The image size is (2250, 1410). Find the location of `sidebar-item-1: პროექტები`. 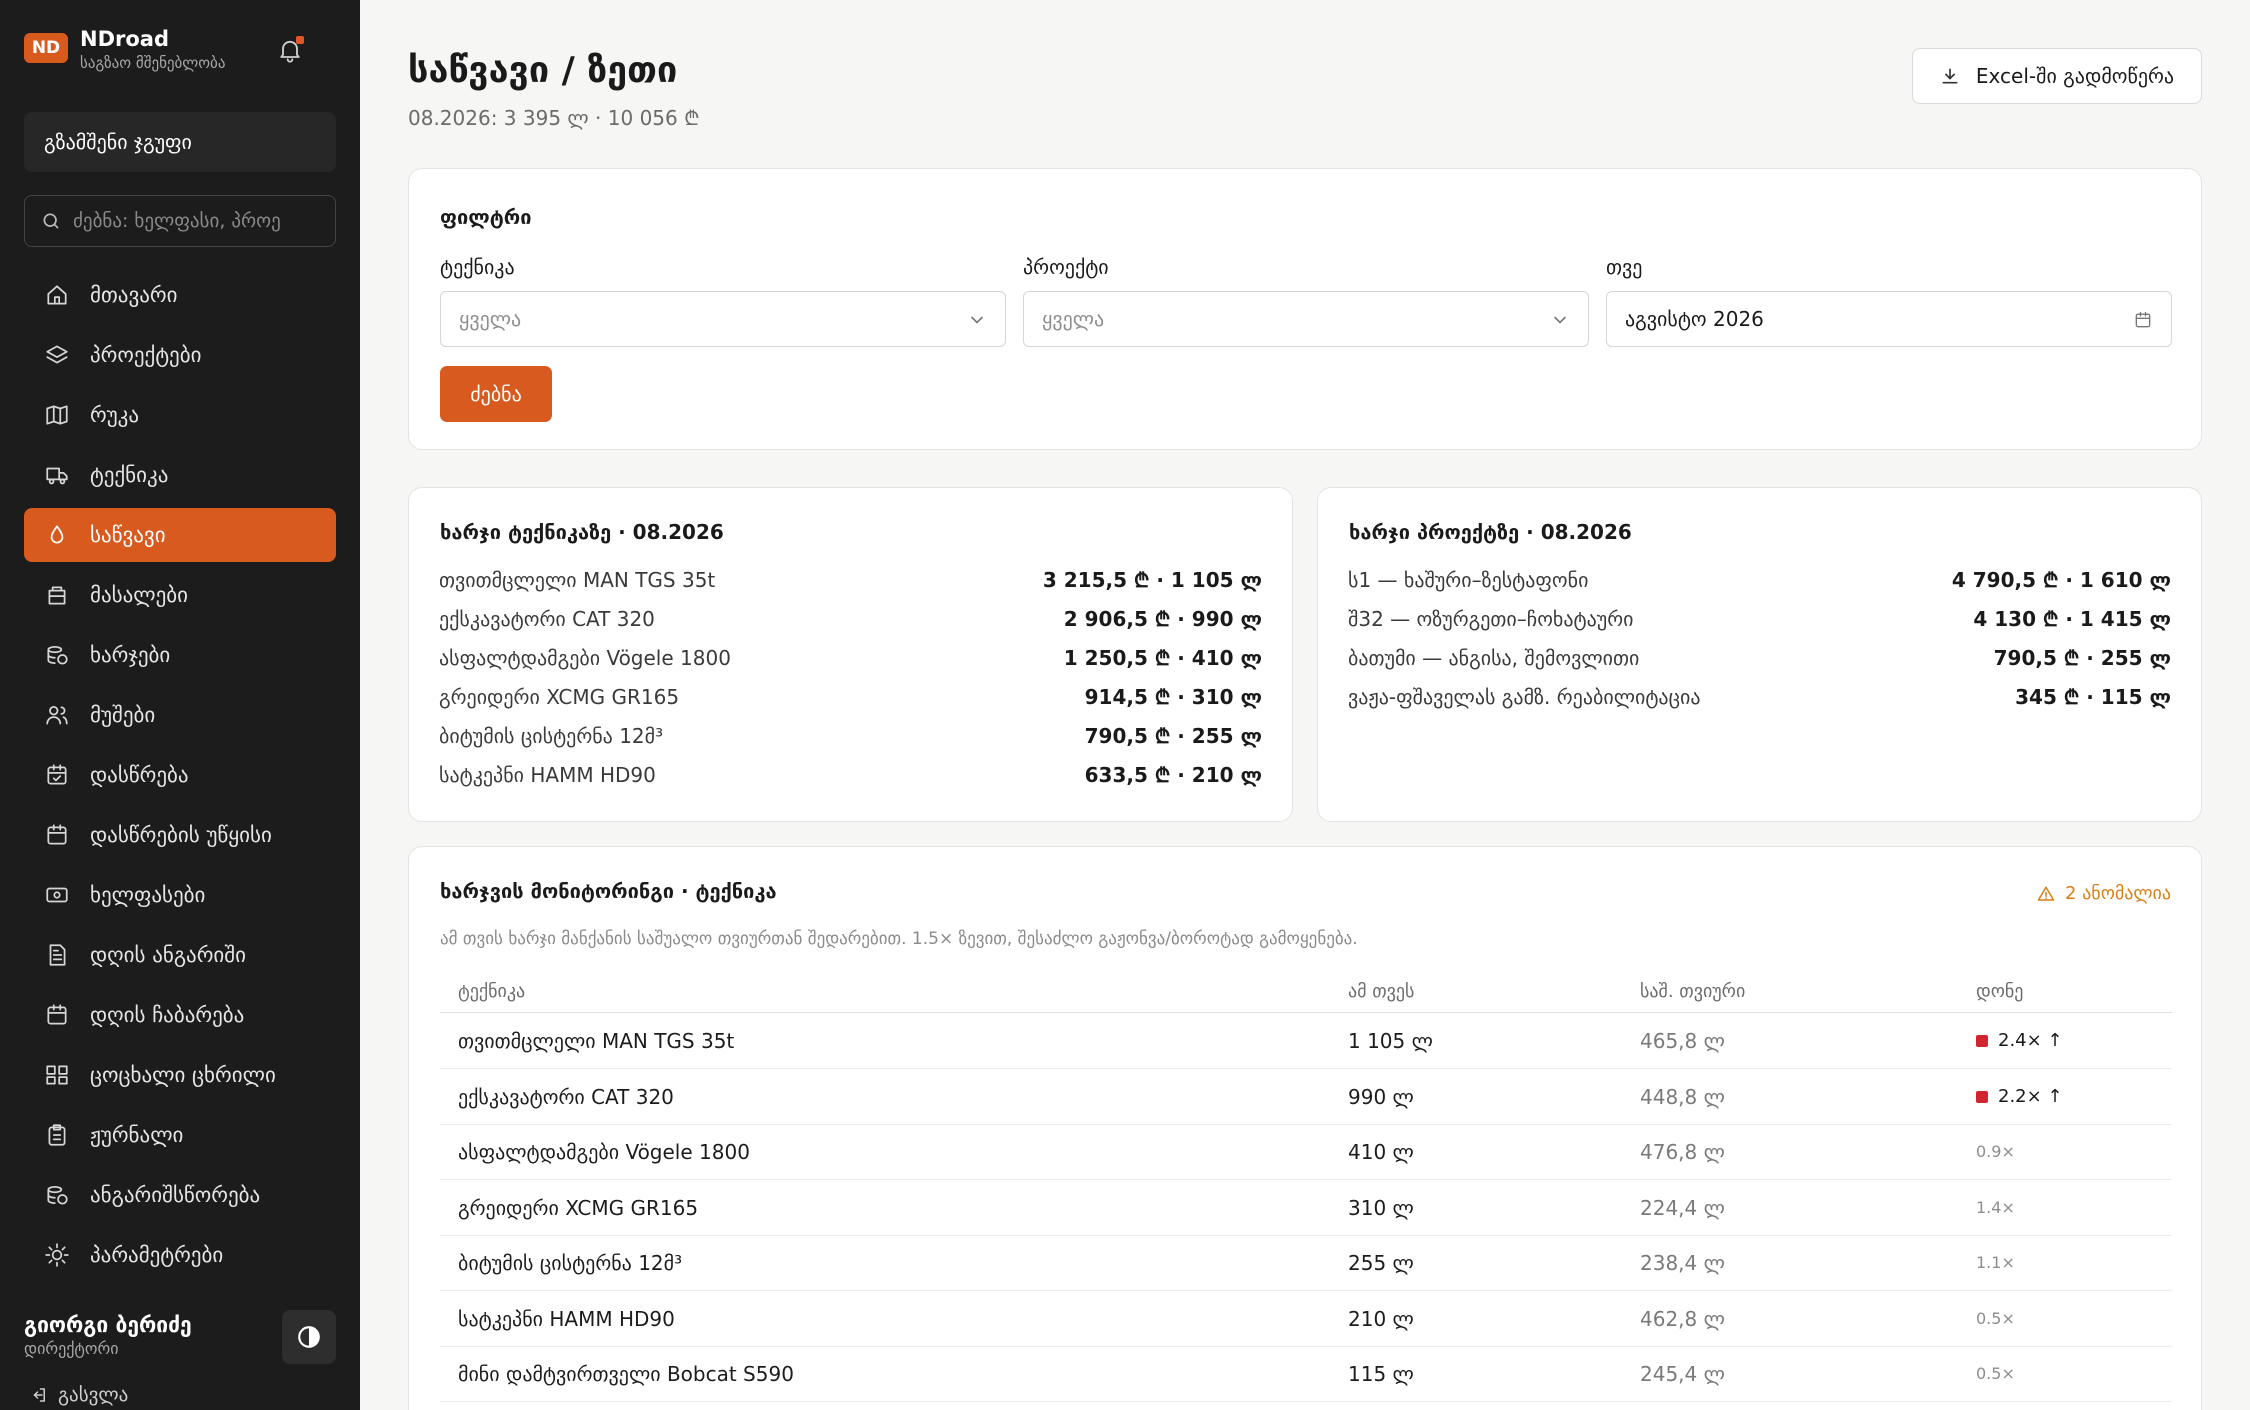

sidebar-item-1: პროექტები is located at coordinates (180, 355).